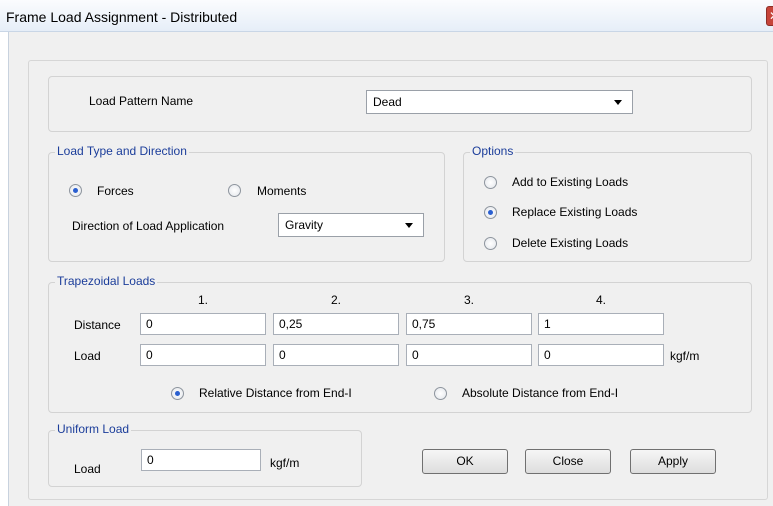 This screenshot has height=506, width=773. I want to click on replace-existing-radio, so click(490, 212).